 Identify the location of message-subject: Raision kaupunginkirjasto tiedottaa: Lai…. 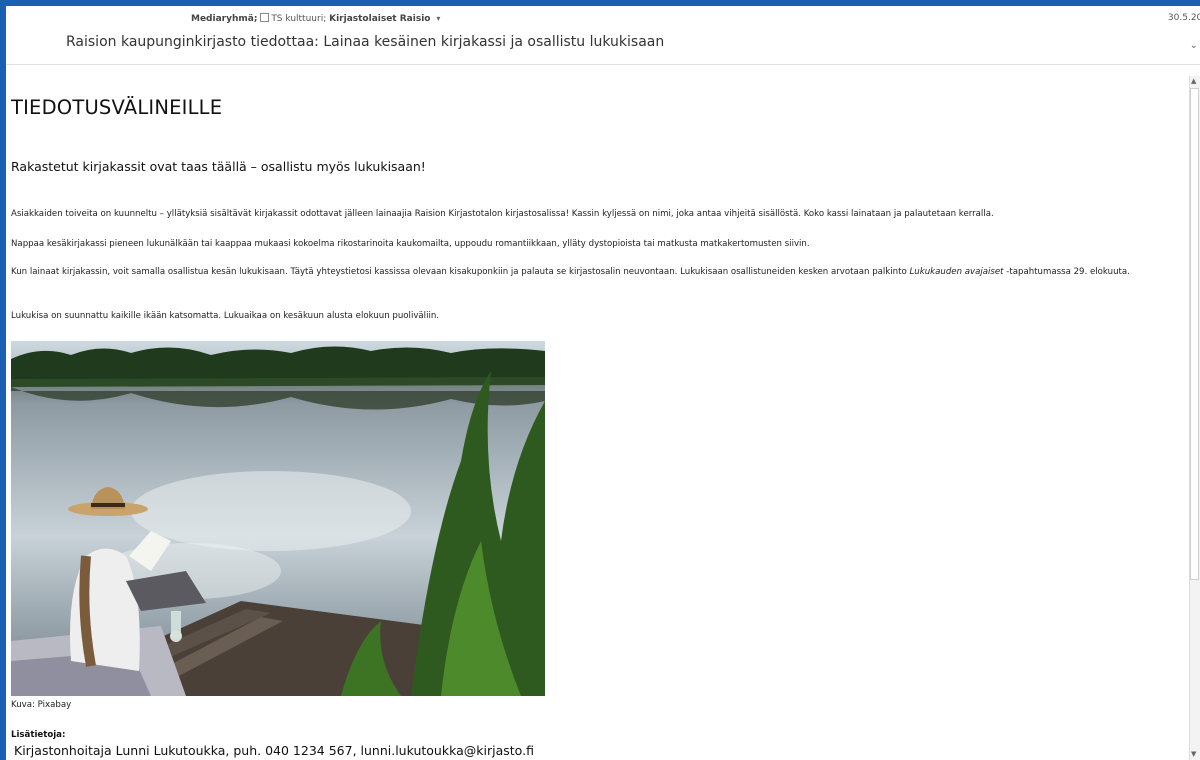
(365, 42).